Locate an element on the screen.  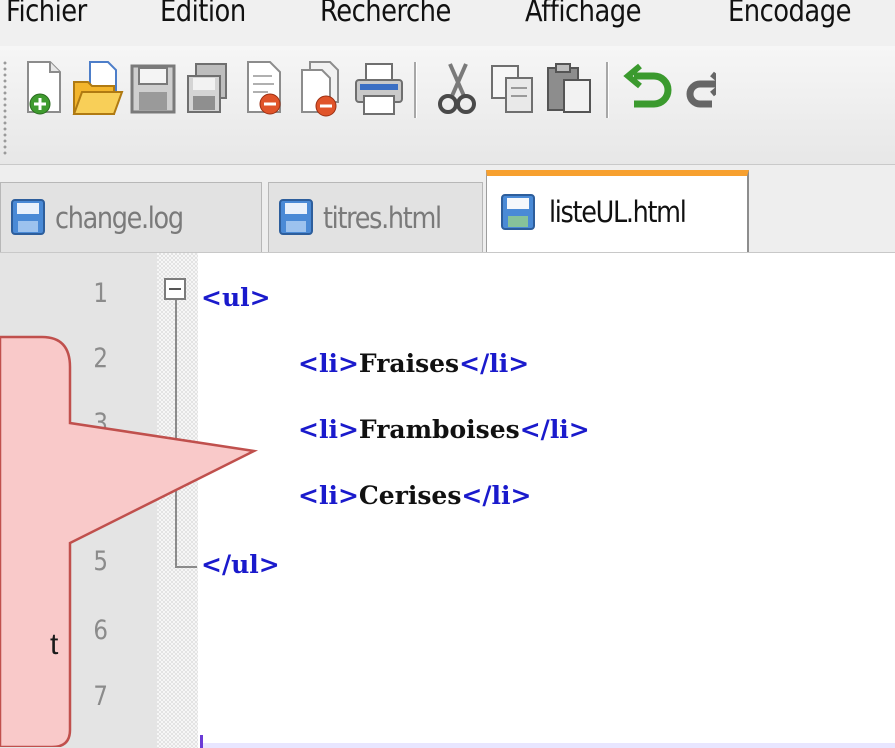
toolbar-grip is located at coordinates (5, 108).